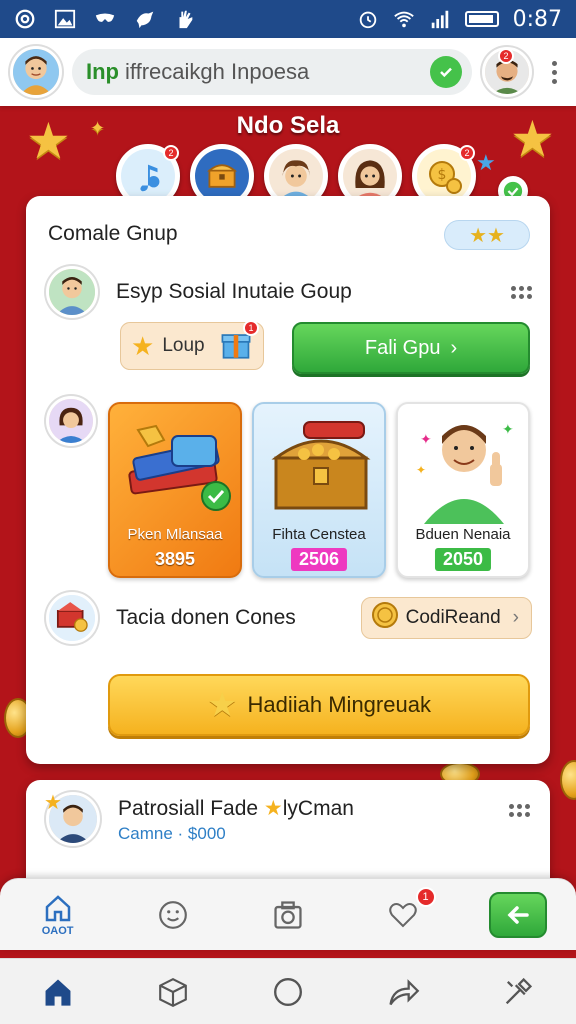 The image size is (576, 1024). I want to click on wifi-icon, so click(404, 19).